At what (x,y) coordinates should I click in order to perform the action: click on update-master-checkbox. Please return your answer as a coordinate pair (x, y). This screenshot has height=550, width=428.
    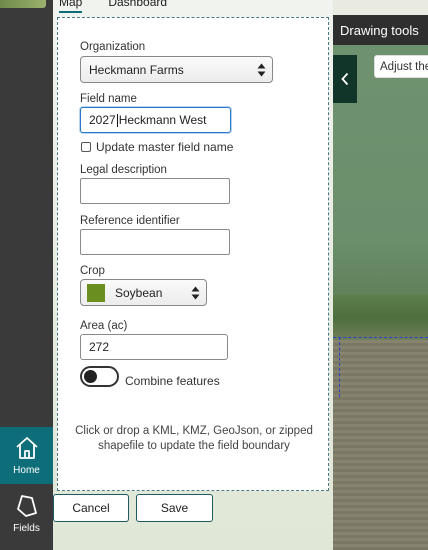
    Looking at the image, I should click on (86, 147).